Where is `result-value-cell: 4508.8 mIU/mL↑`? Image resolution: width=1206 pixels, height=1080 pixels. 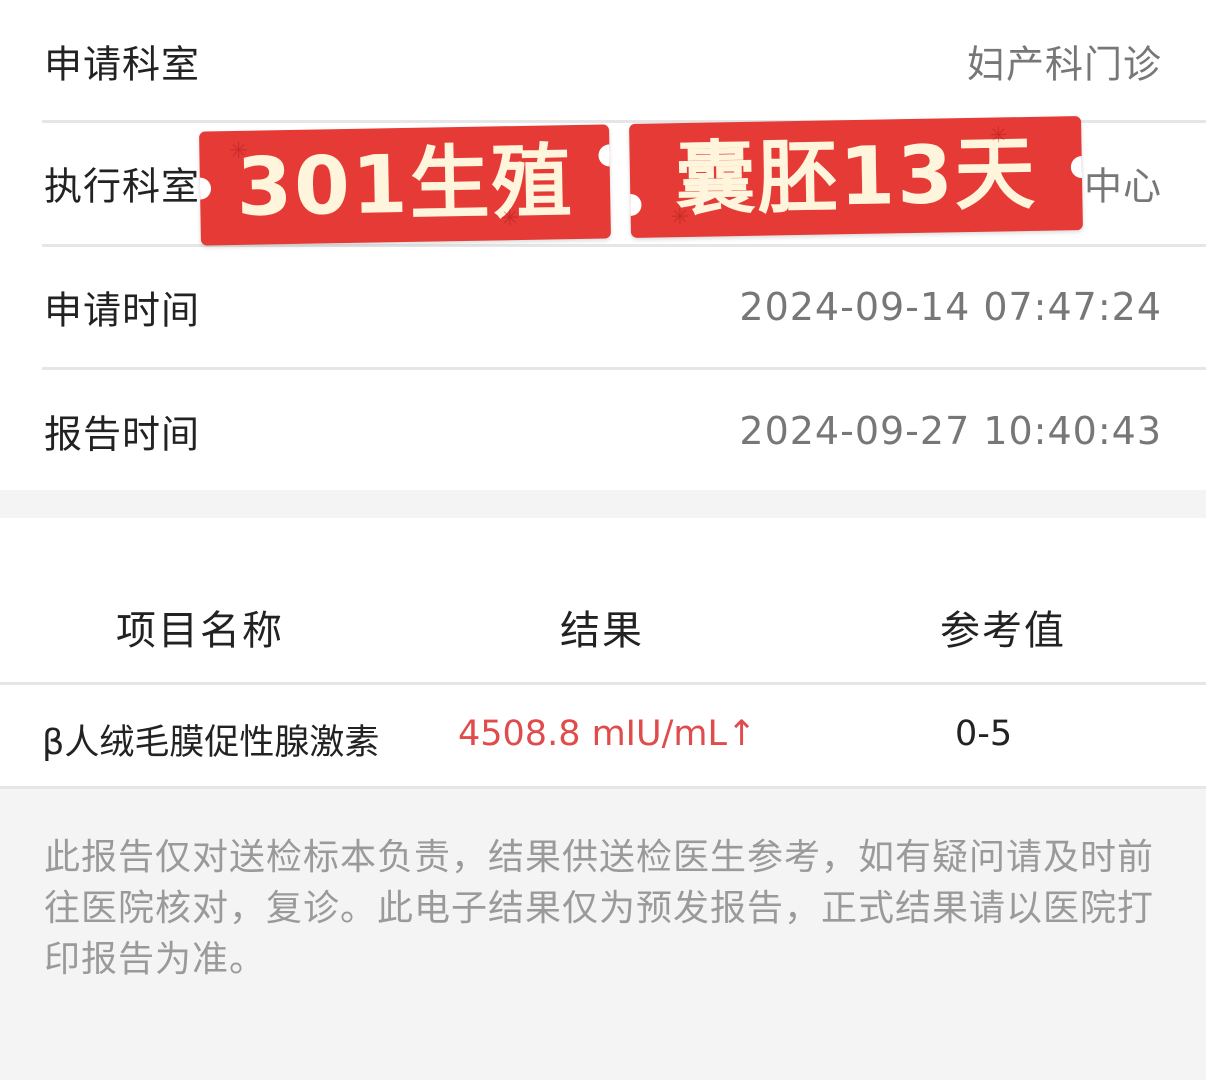
result-value-cell: 4508.8 mIU/mL↑ is located at coordinates (607, 734).